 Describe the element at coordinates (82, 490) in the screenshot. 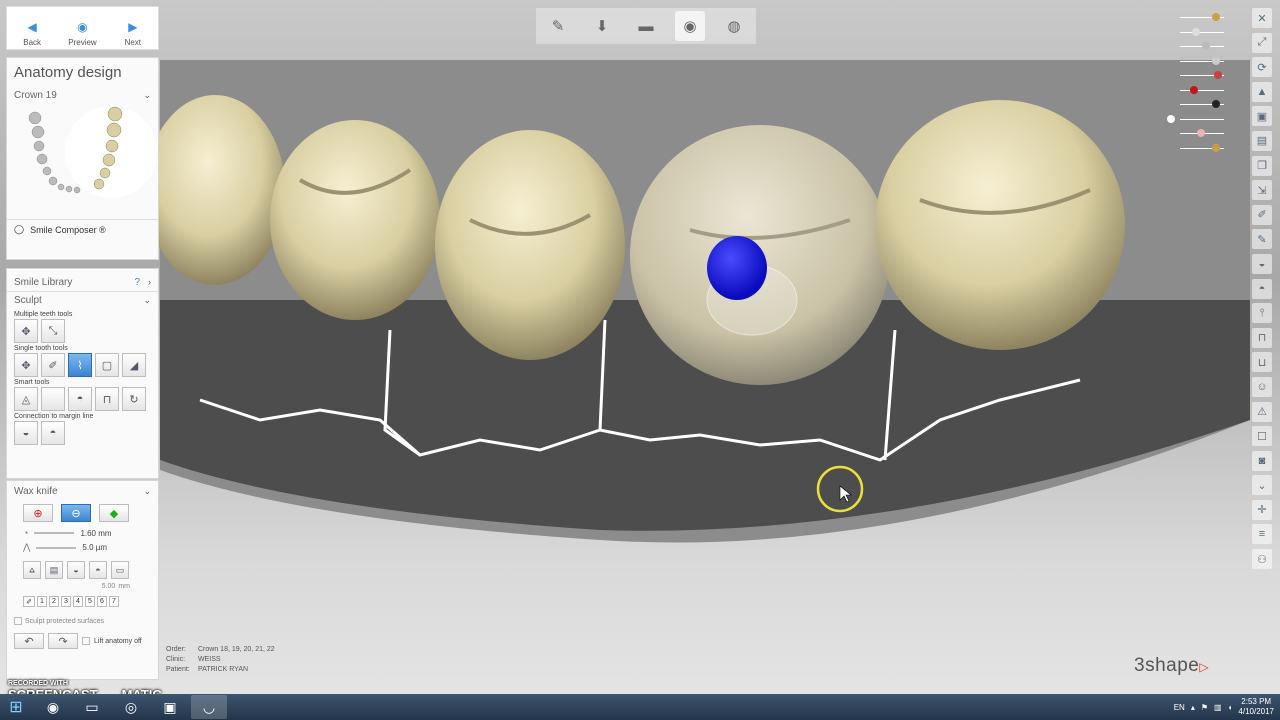

I see `wax-knife-header: Wax knife ⌄` at that location.